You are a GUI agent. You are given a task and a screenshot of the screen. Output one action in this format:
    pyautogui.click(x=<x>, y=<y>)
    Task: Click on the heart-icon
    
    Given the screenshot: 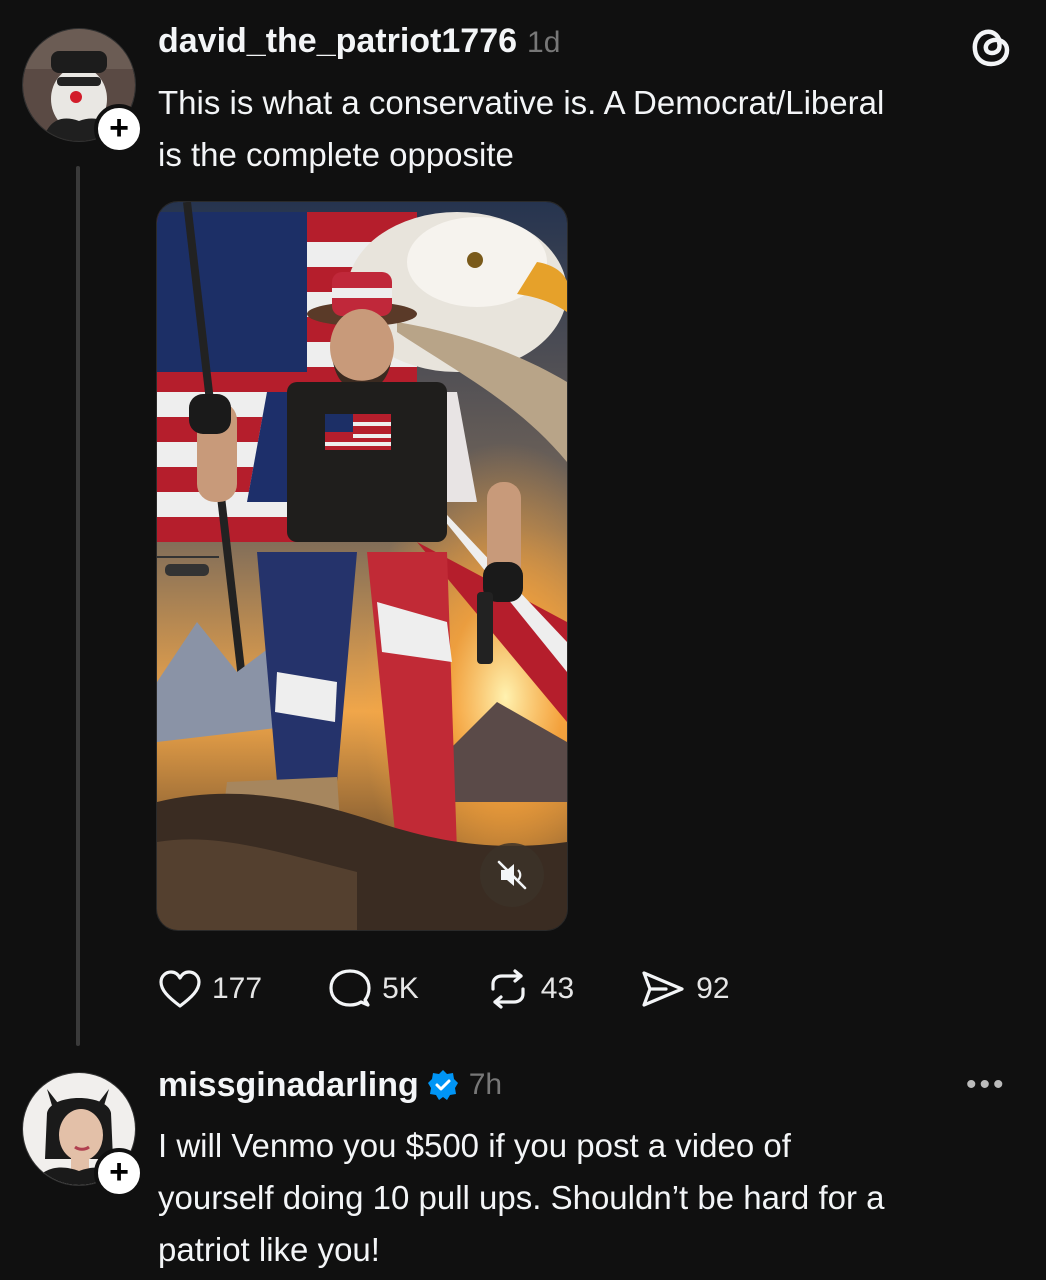 What is the action you would take?
    pyautogui.click(x=180, y=989)
    